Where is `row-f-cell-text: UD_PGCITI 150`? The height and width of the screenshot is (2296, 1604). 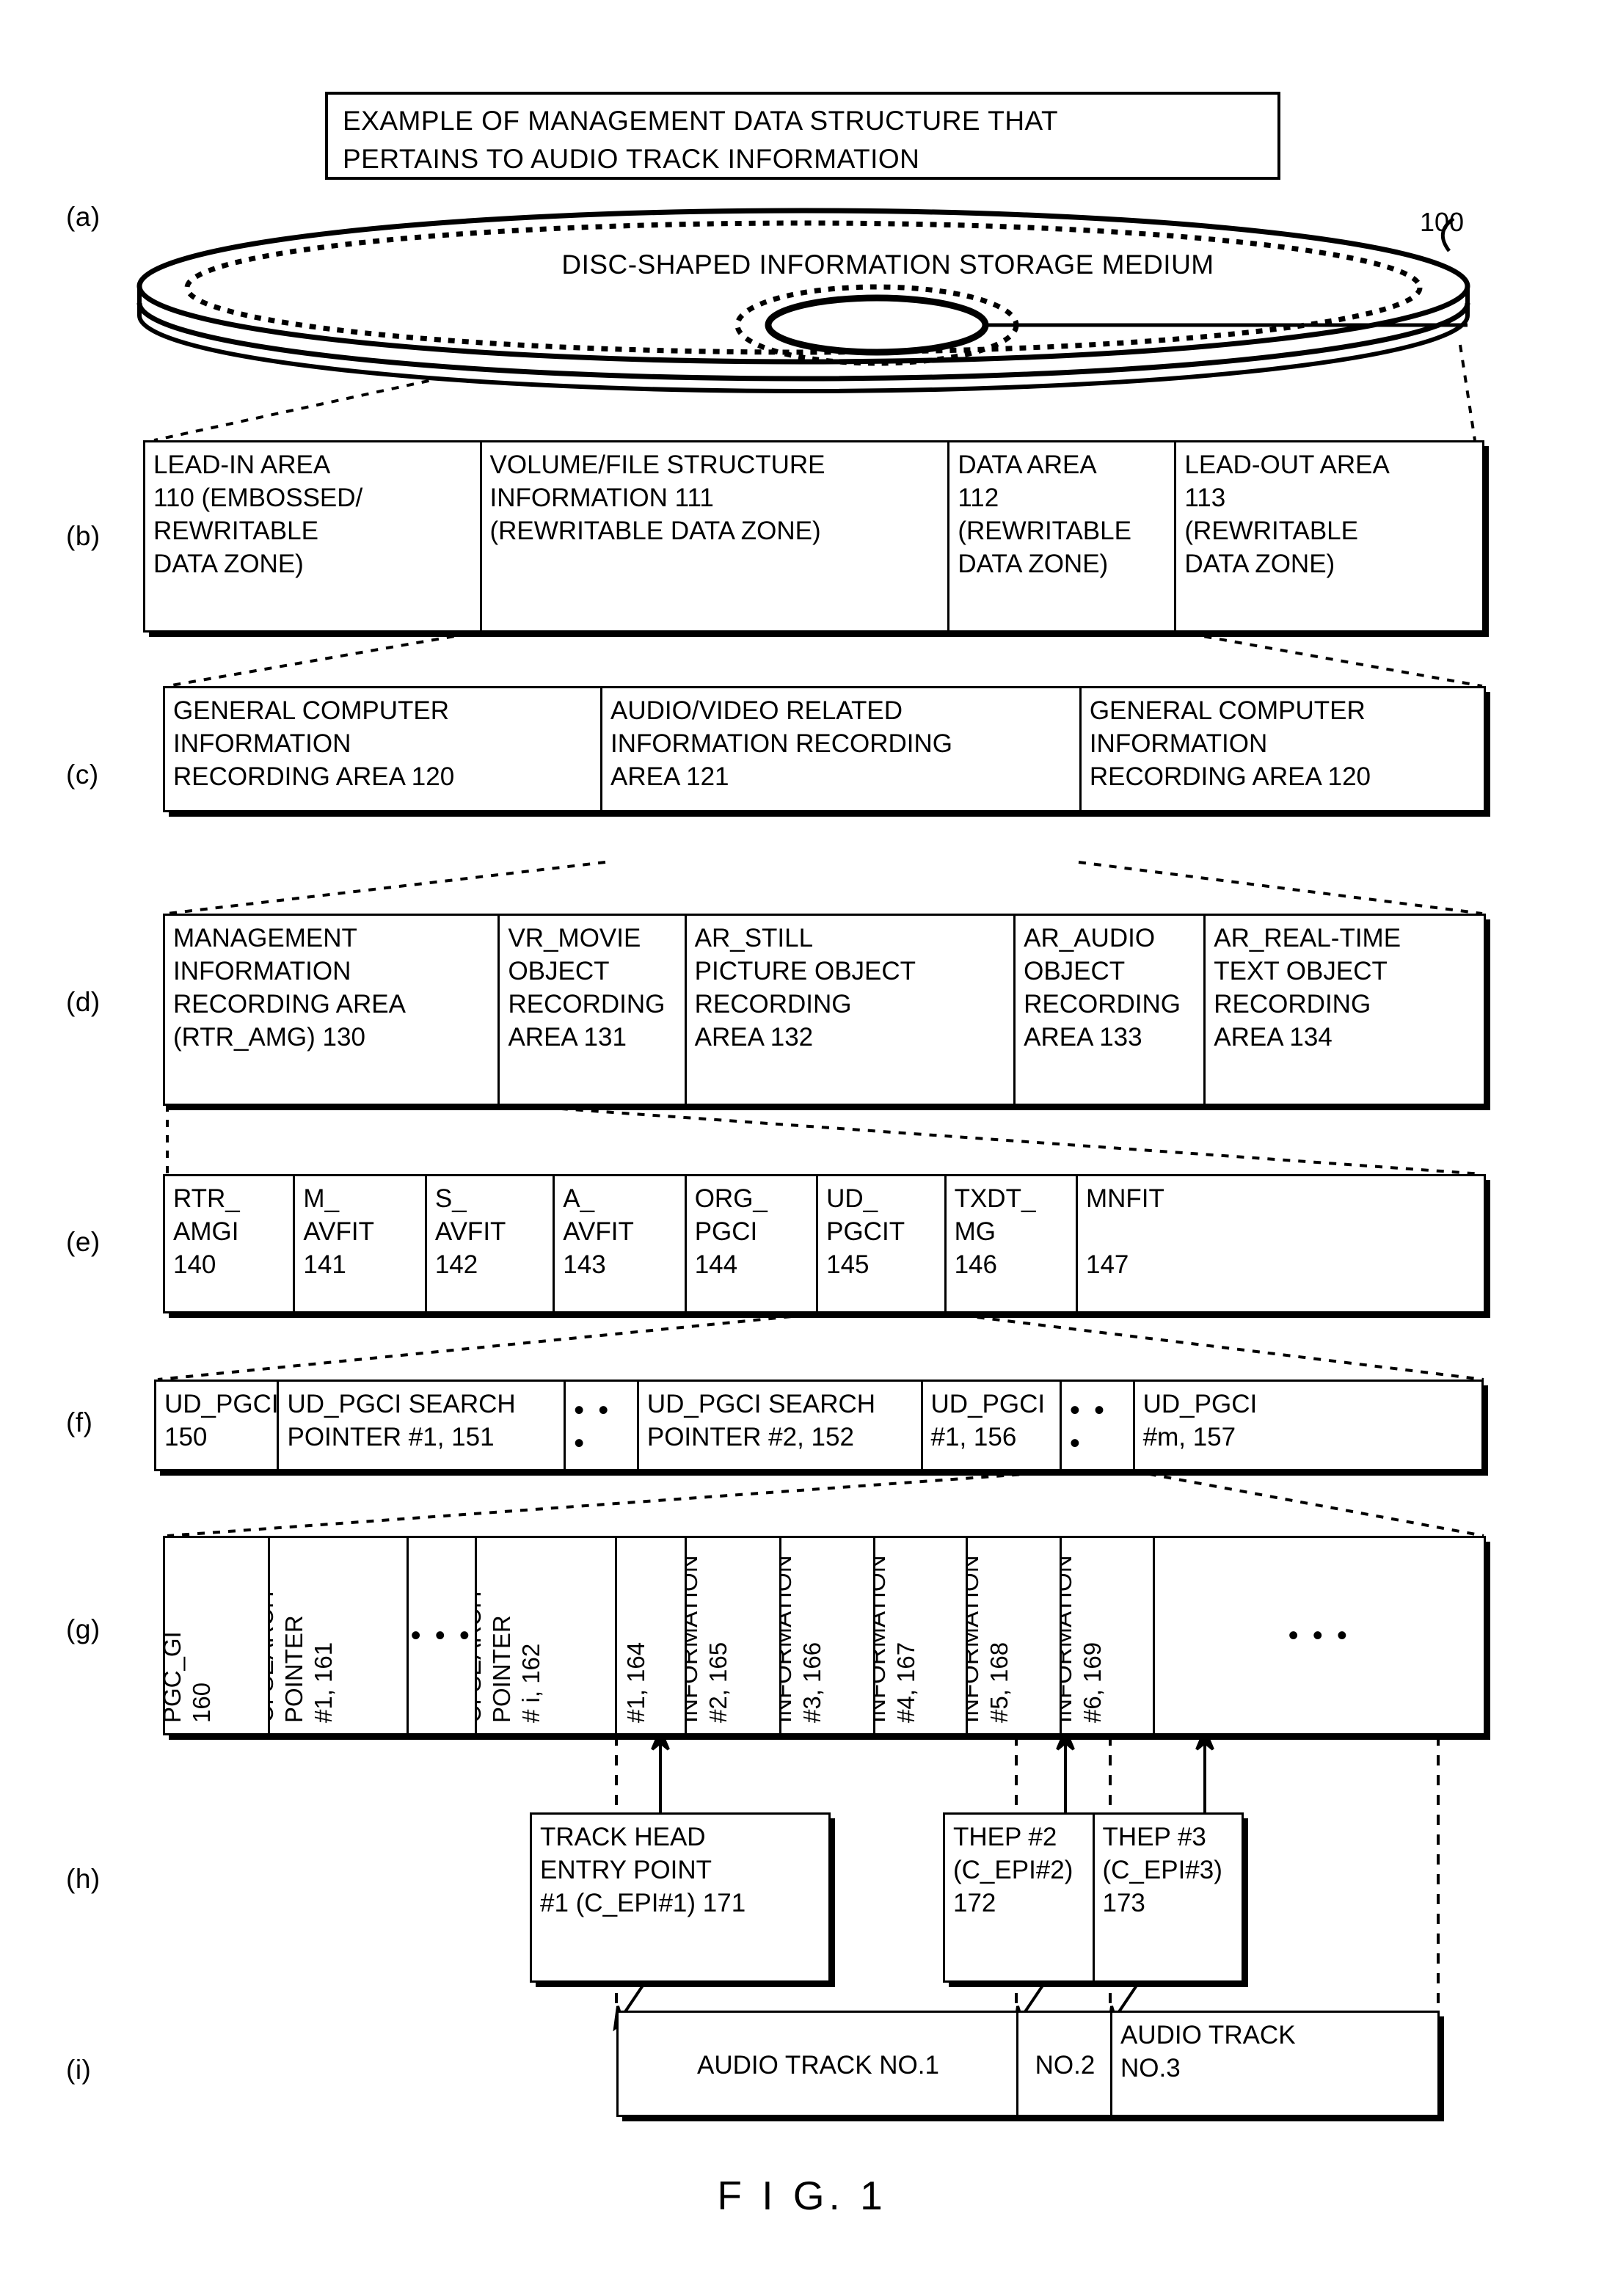
row-f-cell-text: UD_PGCITI 150 is located at coordinates (221, 1420).